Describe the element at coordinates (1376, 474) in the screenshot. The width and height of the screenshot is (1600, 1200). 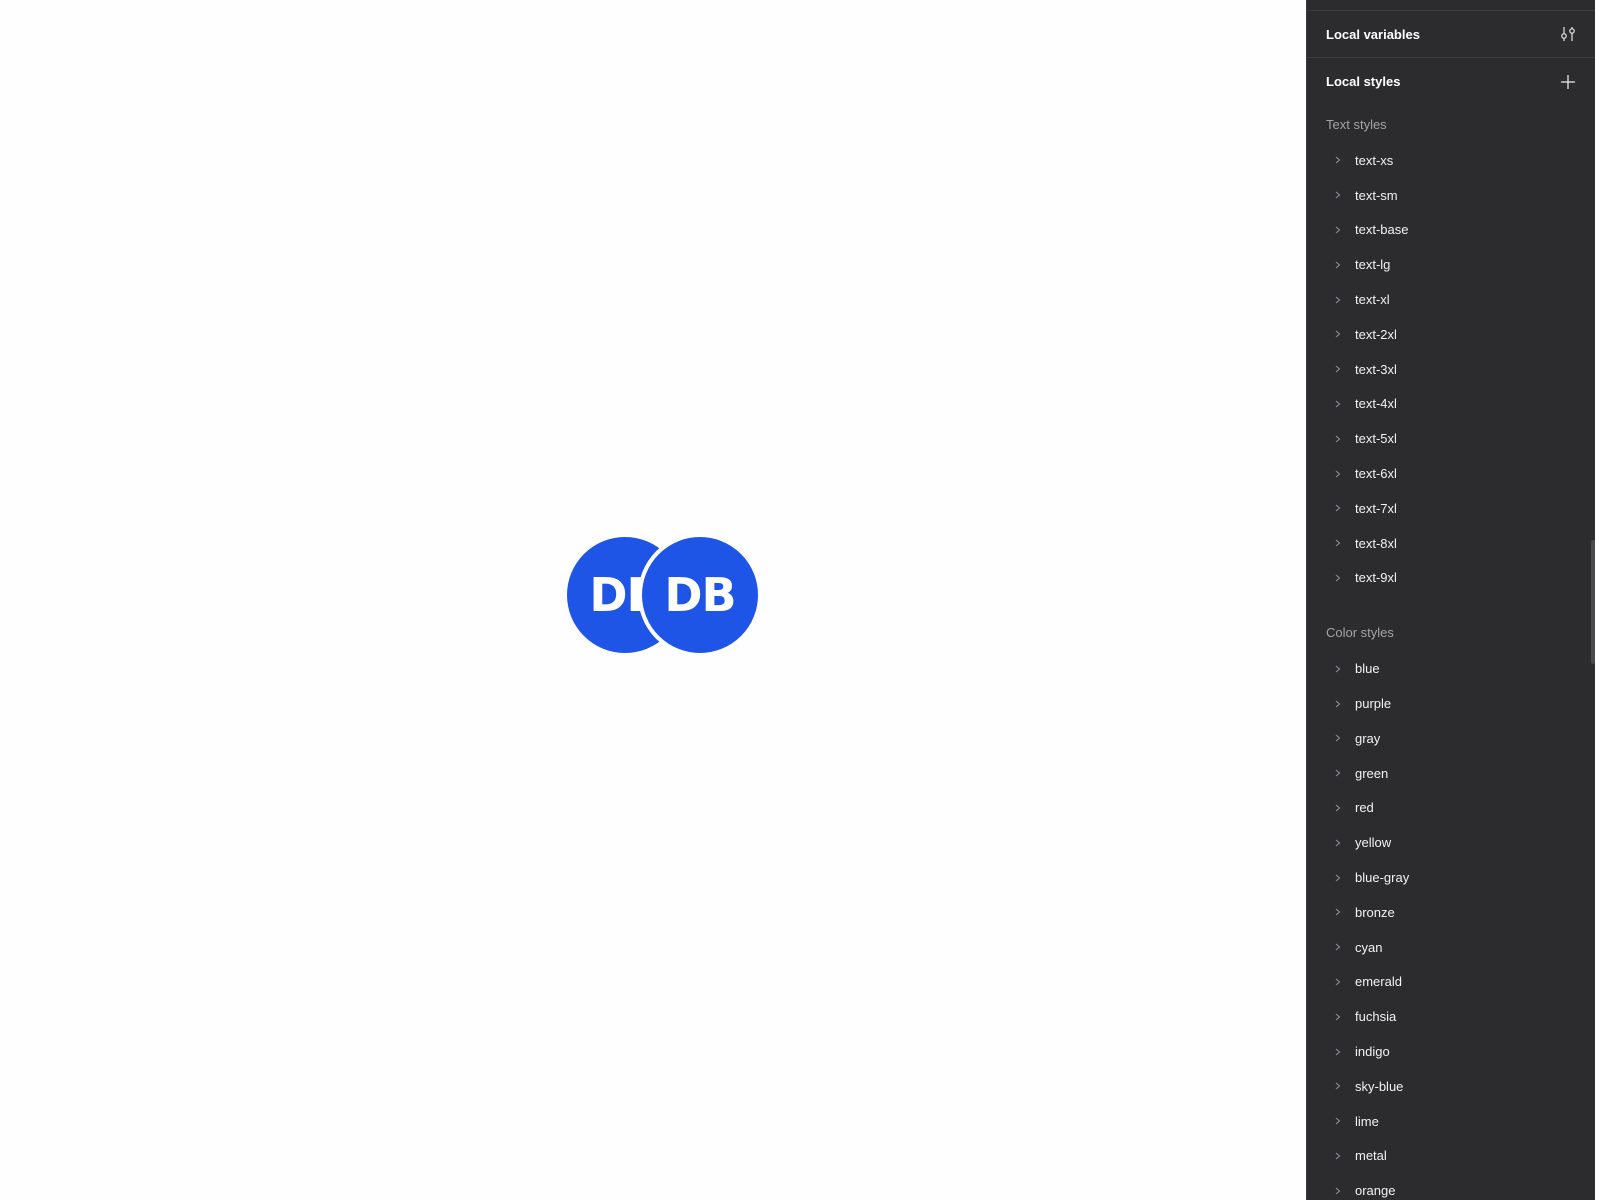
I see `text-style-label: text-6xl` at that location.